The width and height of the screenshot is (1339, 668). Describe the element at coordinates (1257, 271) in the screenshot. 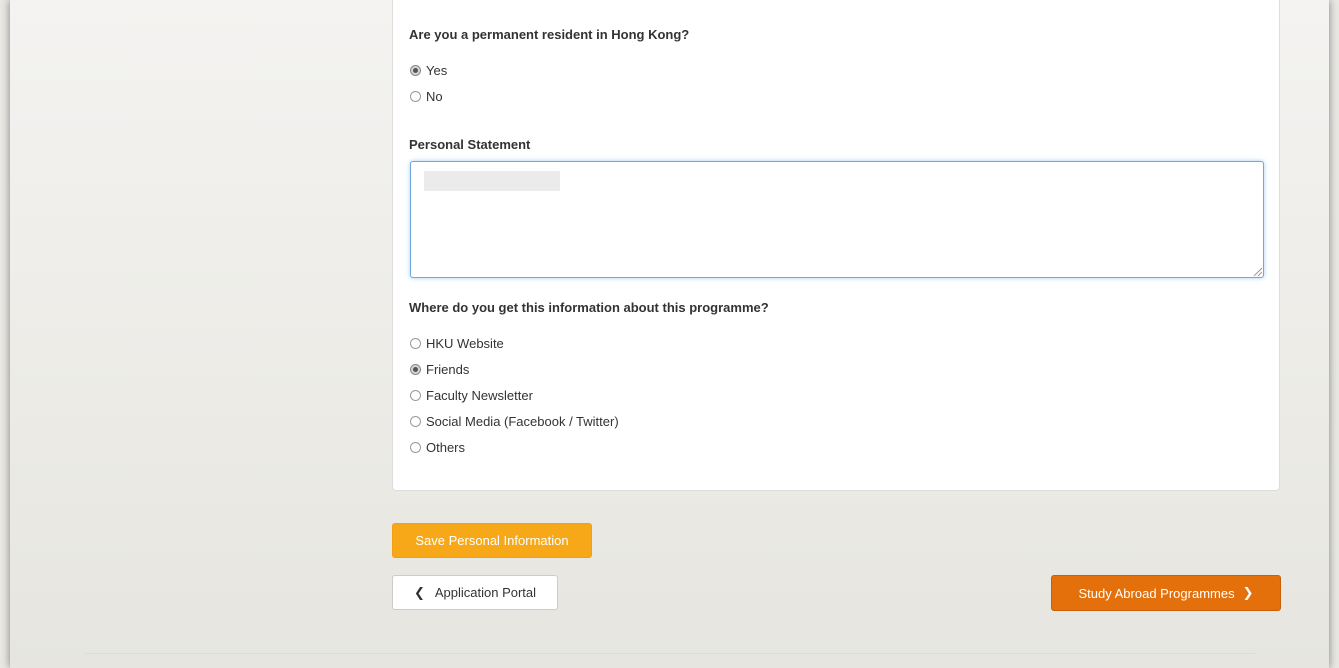

I see `resize-grip-icon` at that location.